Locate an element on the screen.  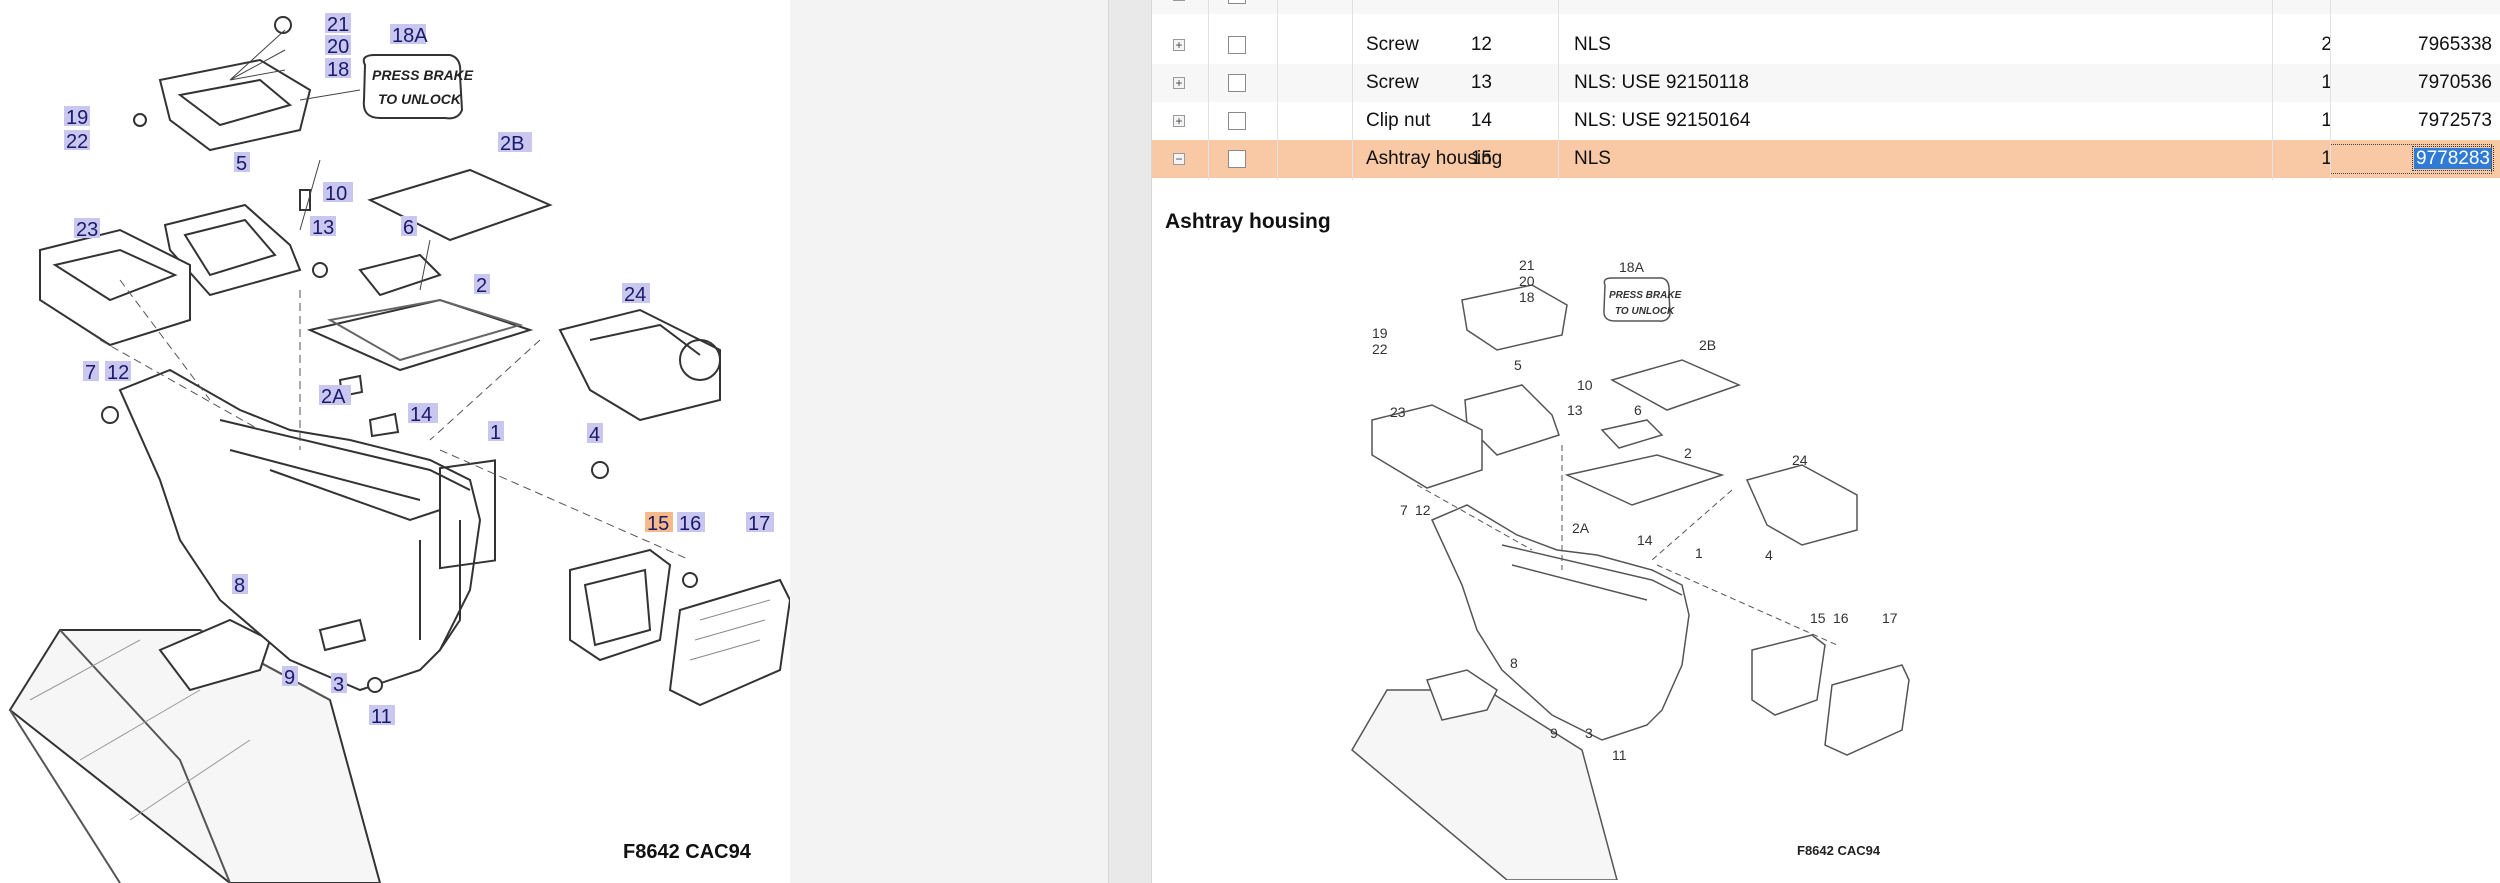
label-21: 21 is located at coordinates (338, 25).